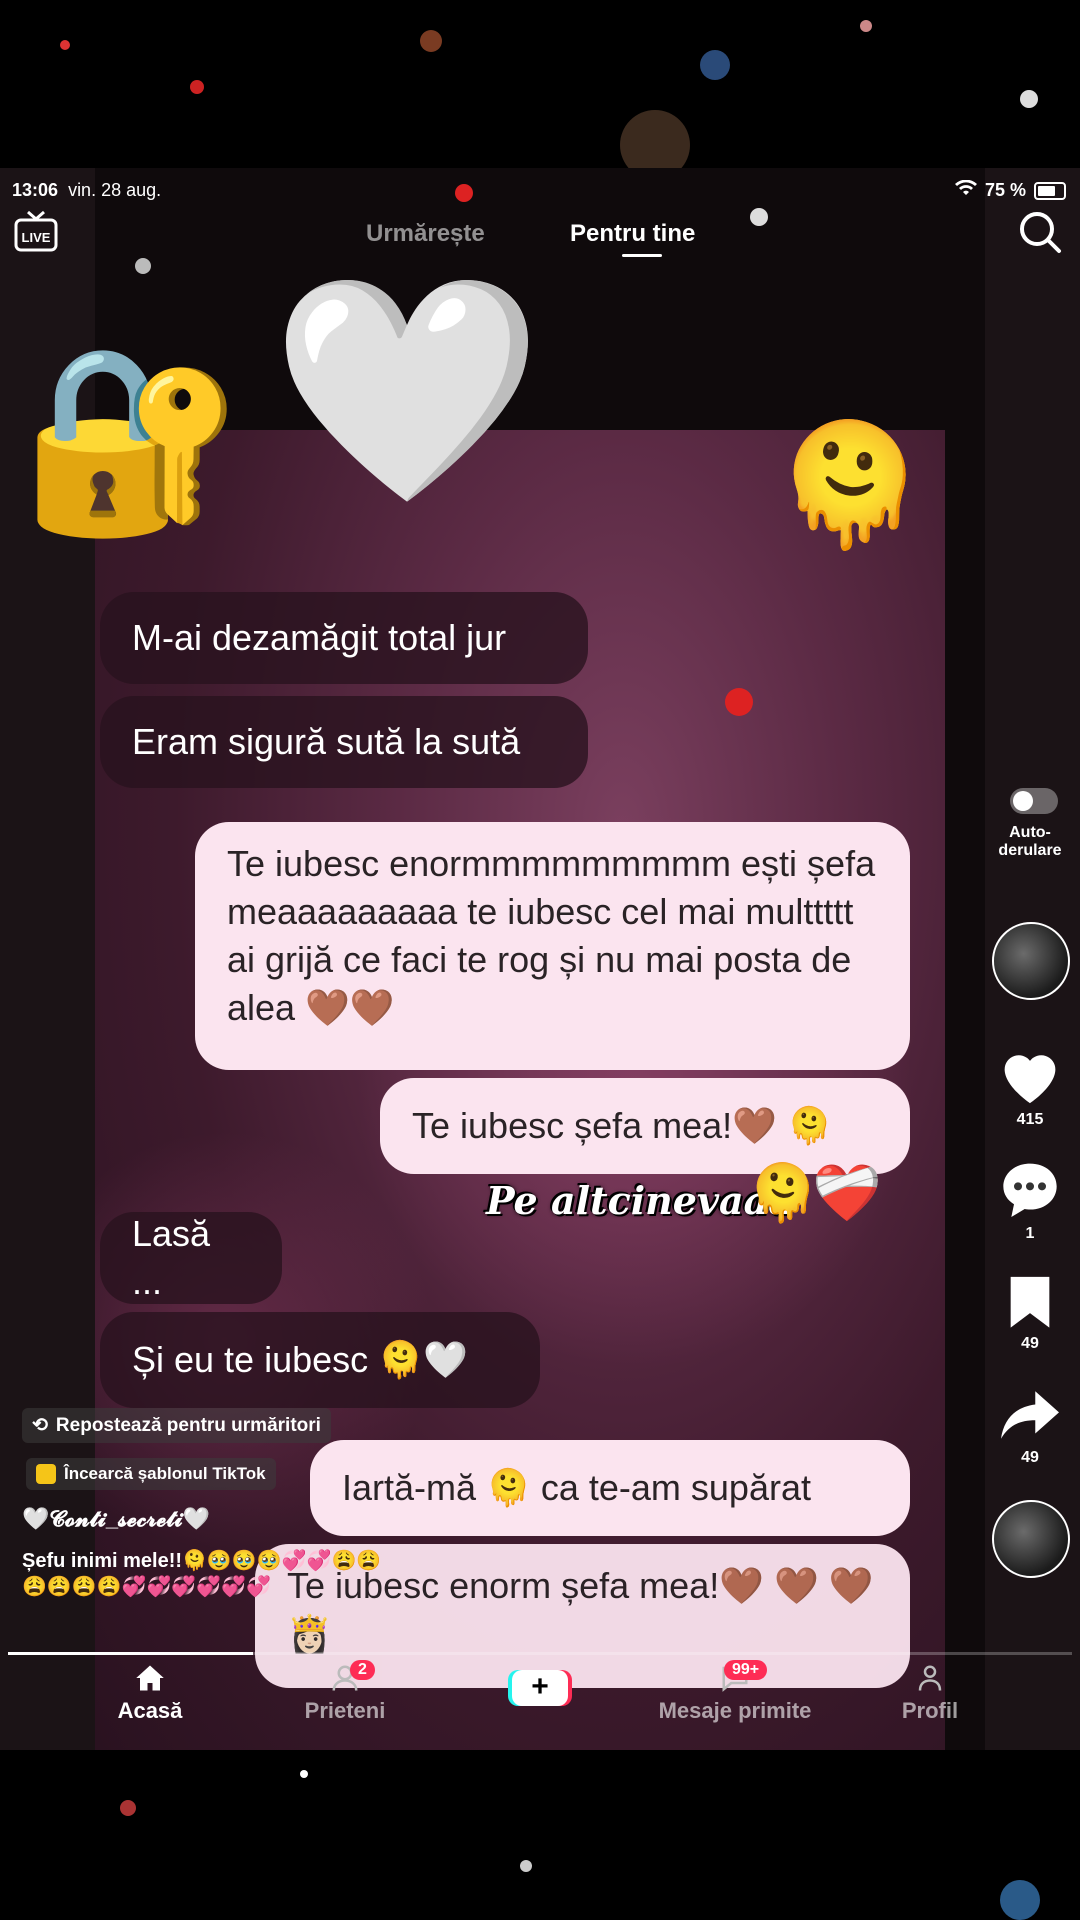  I want to click on caption-line: Șefu inimi mele!!🫠🥹🥹🥹💞💞😩😩, so click(202, 1561).